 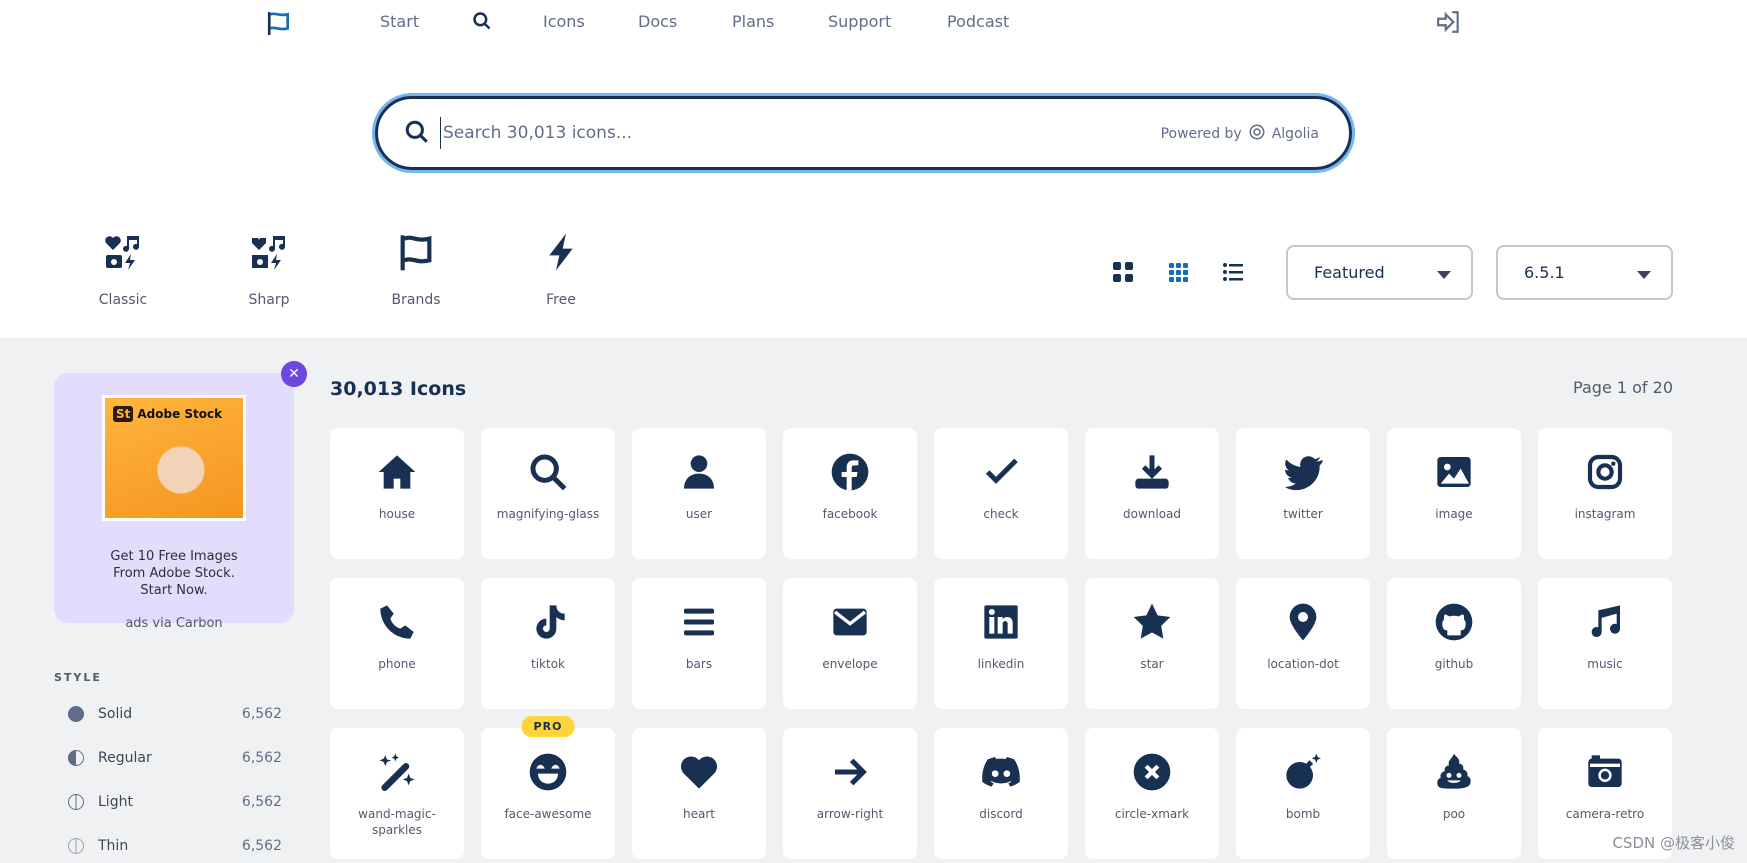 What do you see at coordinates (294, 374) in the screenshot?
I see `close-ad-button: ✕` at bounding box center [294, 374].